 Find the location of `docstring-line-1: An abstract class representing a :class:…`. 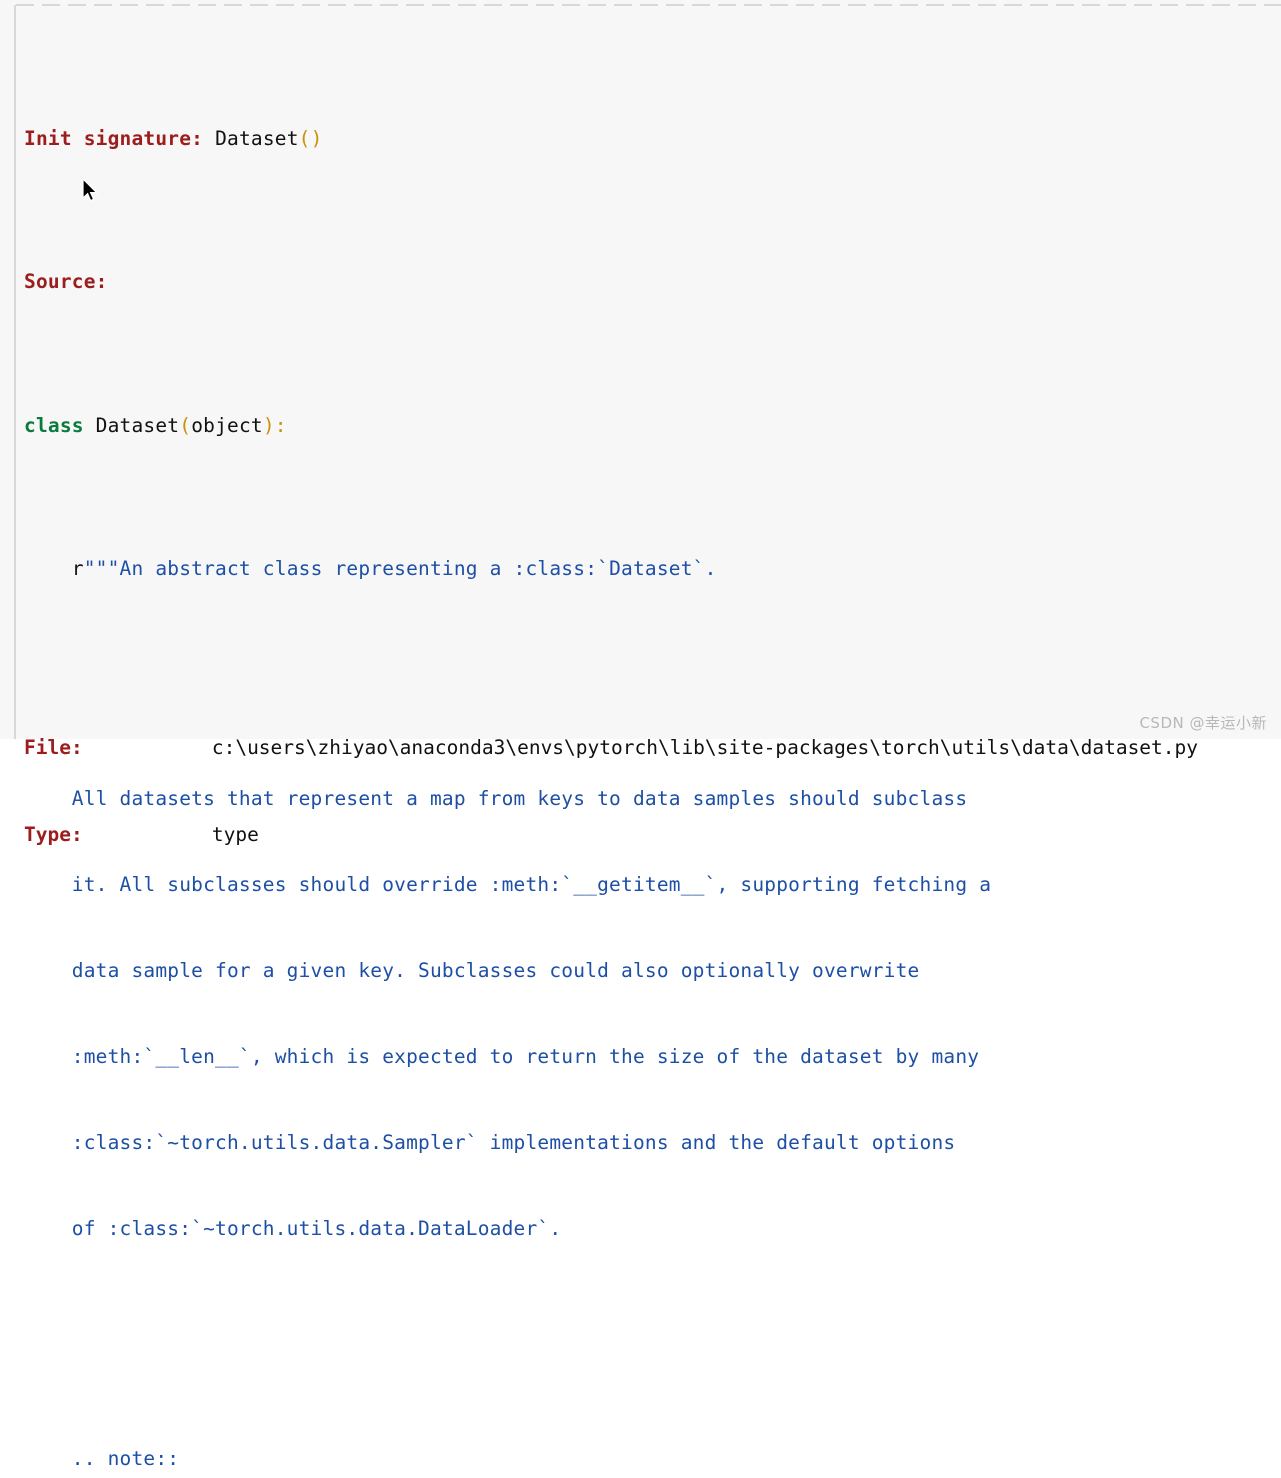

docstring-line-1: An abstract class representing a :class:… is located at coordinates (418, 569).